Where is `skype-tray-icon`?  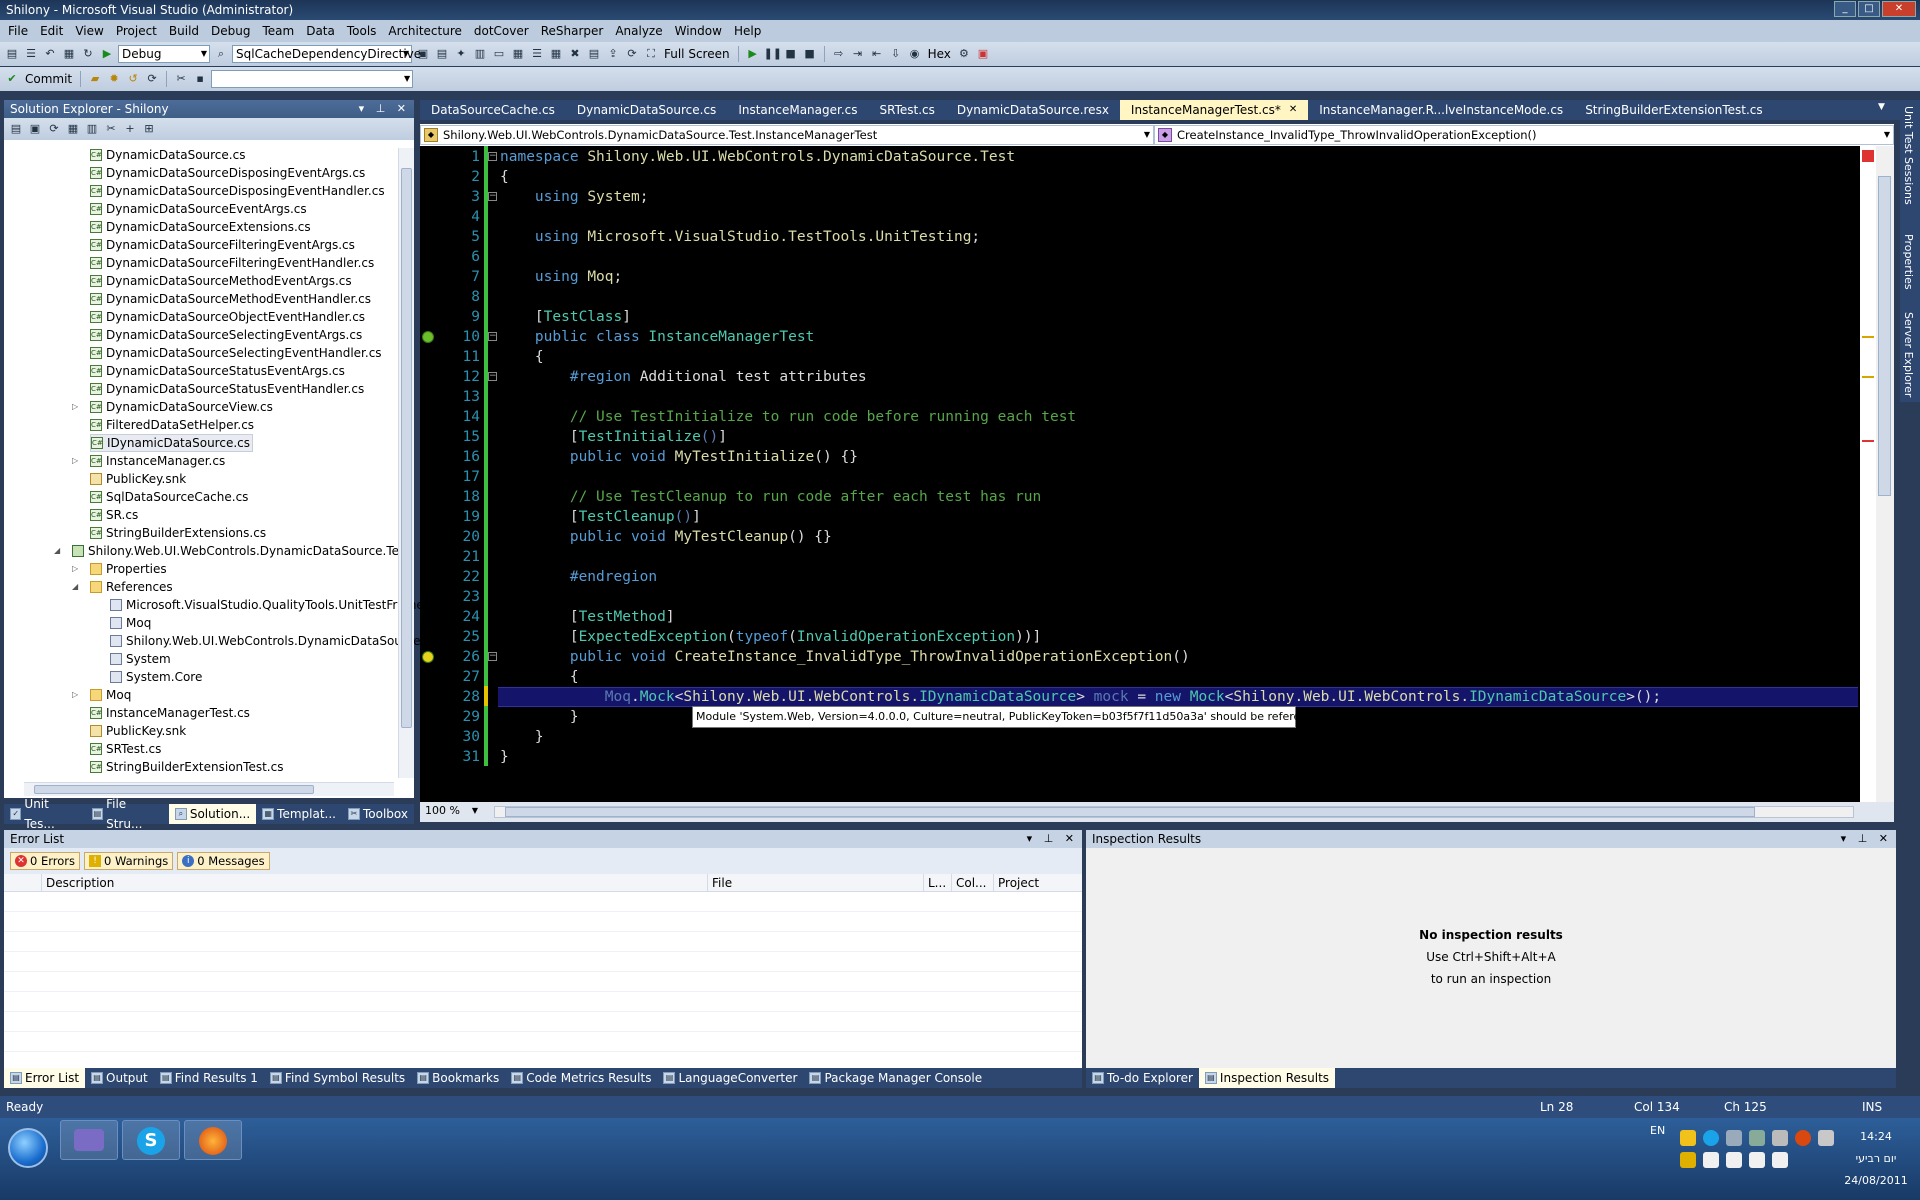
skype-tray-icon is located at coordinates (1711, 1138).